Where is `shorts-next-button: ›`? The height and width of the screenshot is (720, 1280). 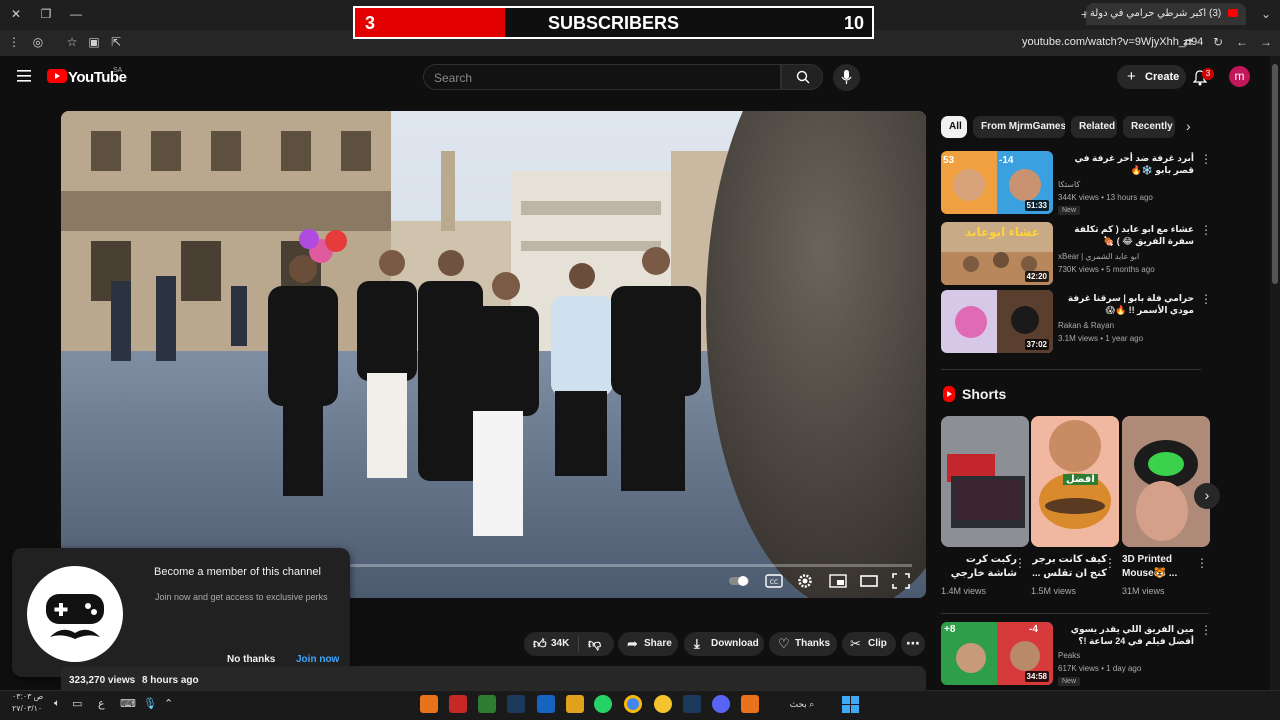
shorts-next-button: › is located at coordinates (1207, 496).